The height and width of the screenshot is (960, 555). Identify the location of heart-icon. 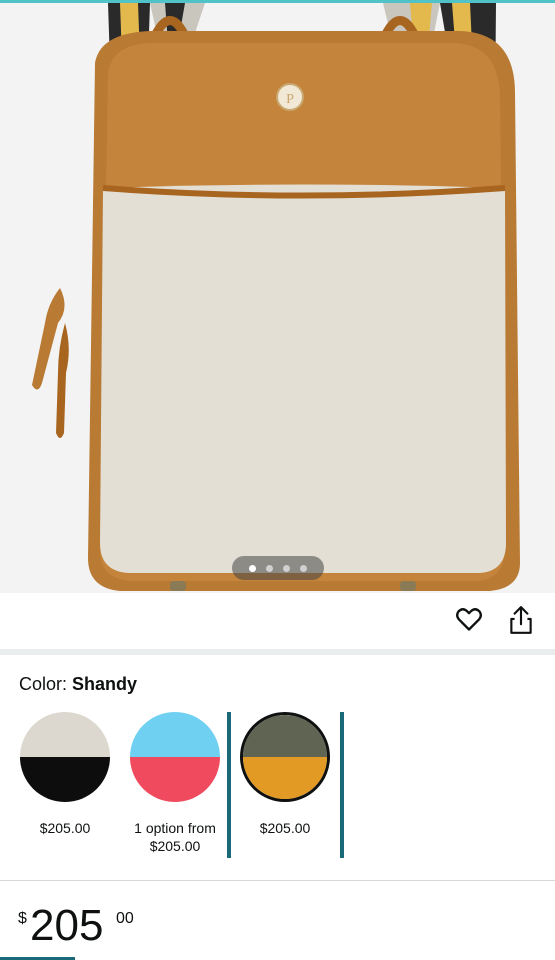
(469, 619).